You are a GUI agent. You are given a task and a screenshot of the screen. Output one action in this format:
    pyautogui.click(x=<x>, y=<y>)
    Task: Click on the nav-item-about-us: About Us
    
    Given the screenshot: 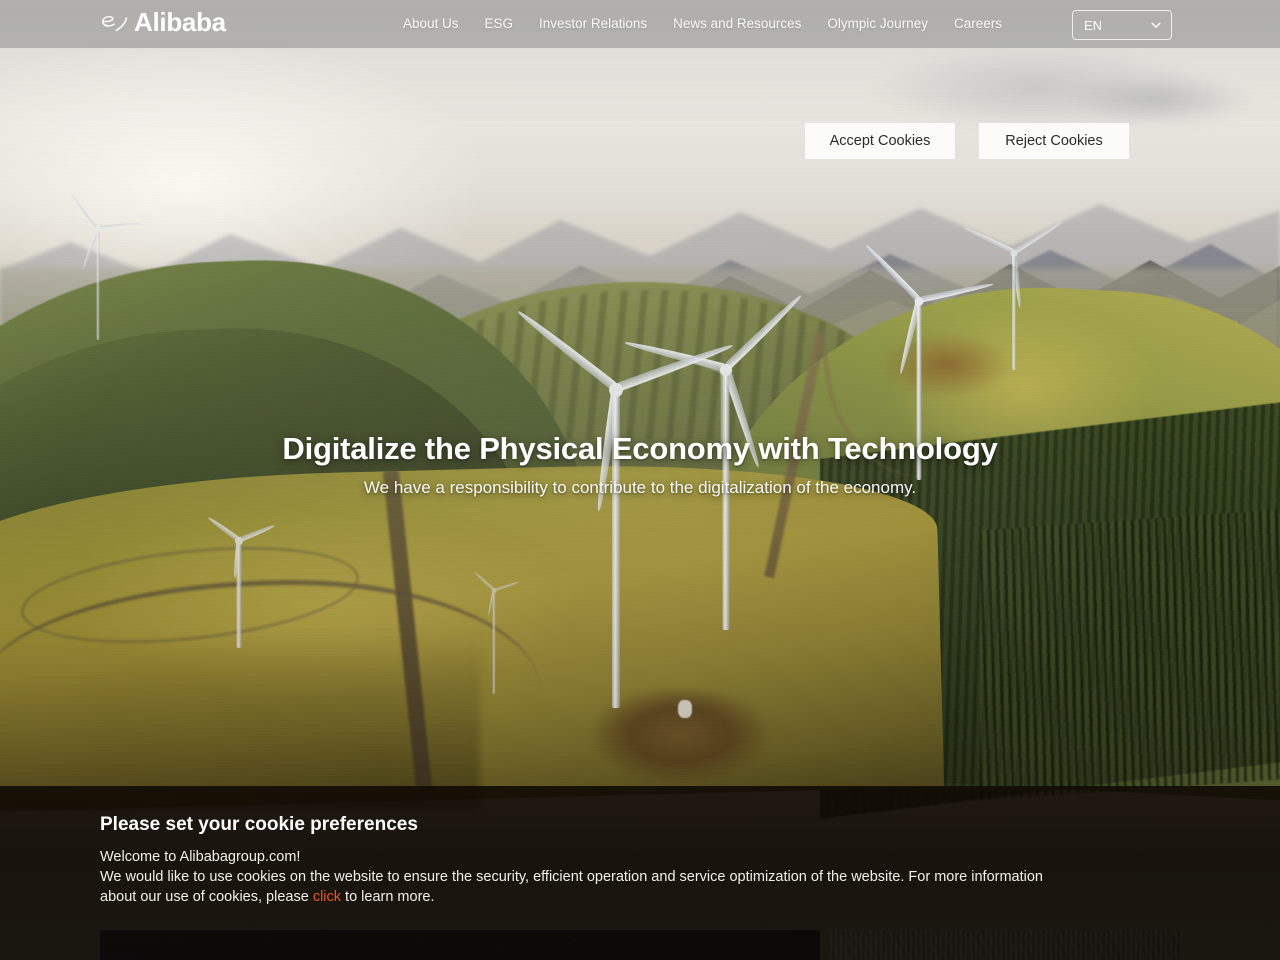 What is the action you would take?
    pyautogui.click(x=431, y=24)
    